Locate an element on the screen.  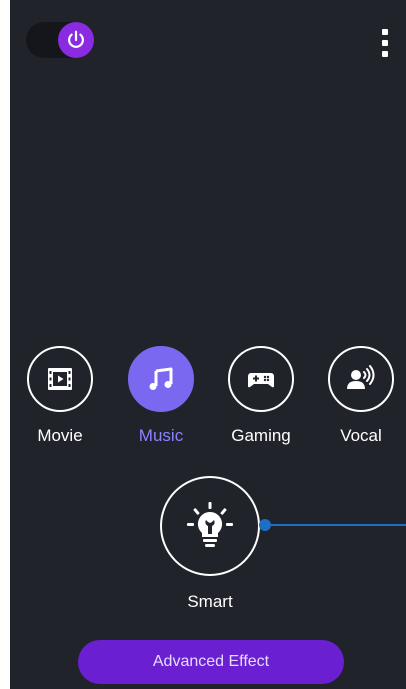
mode-gaming: Gaming is located at coordinates (261, 396).